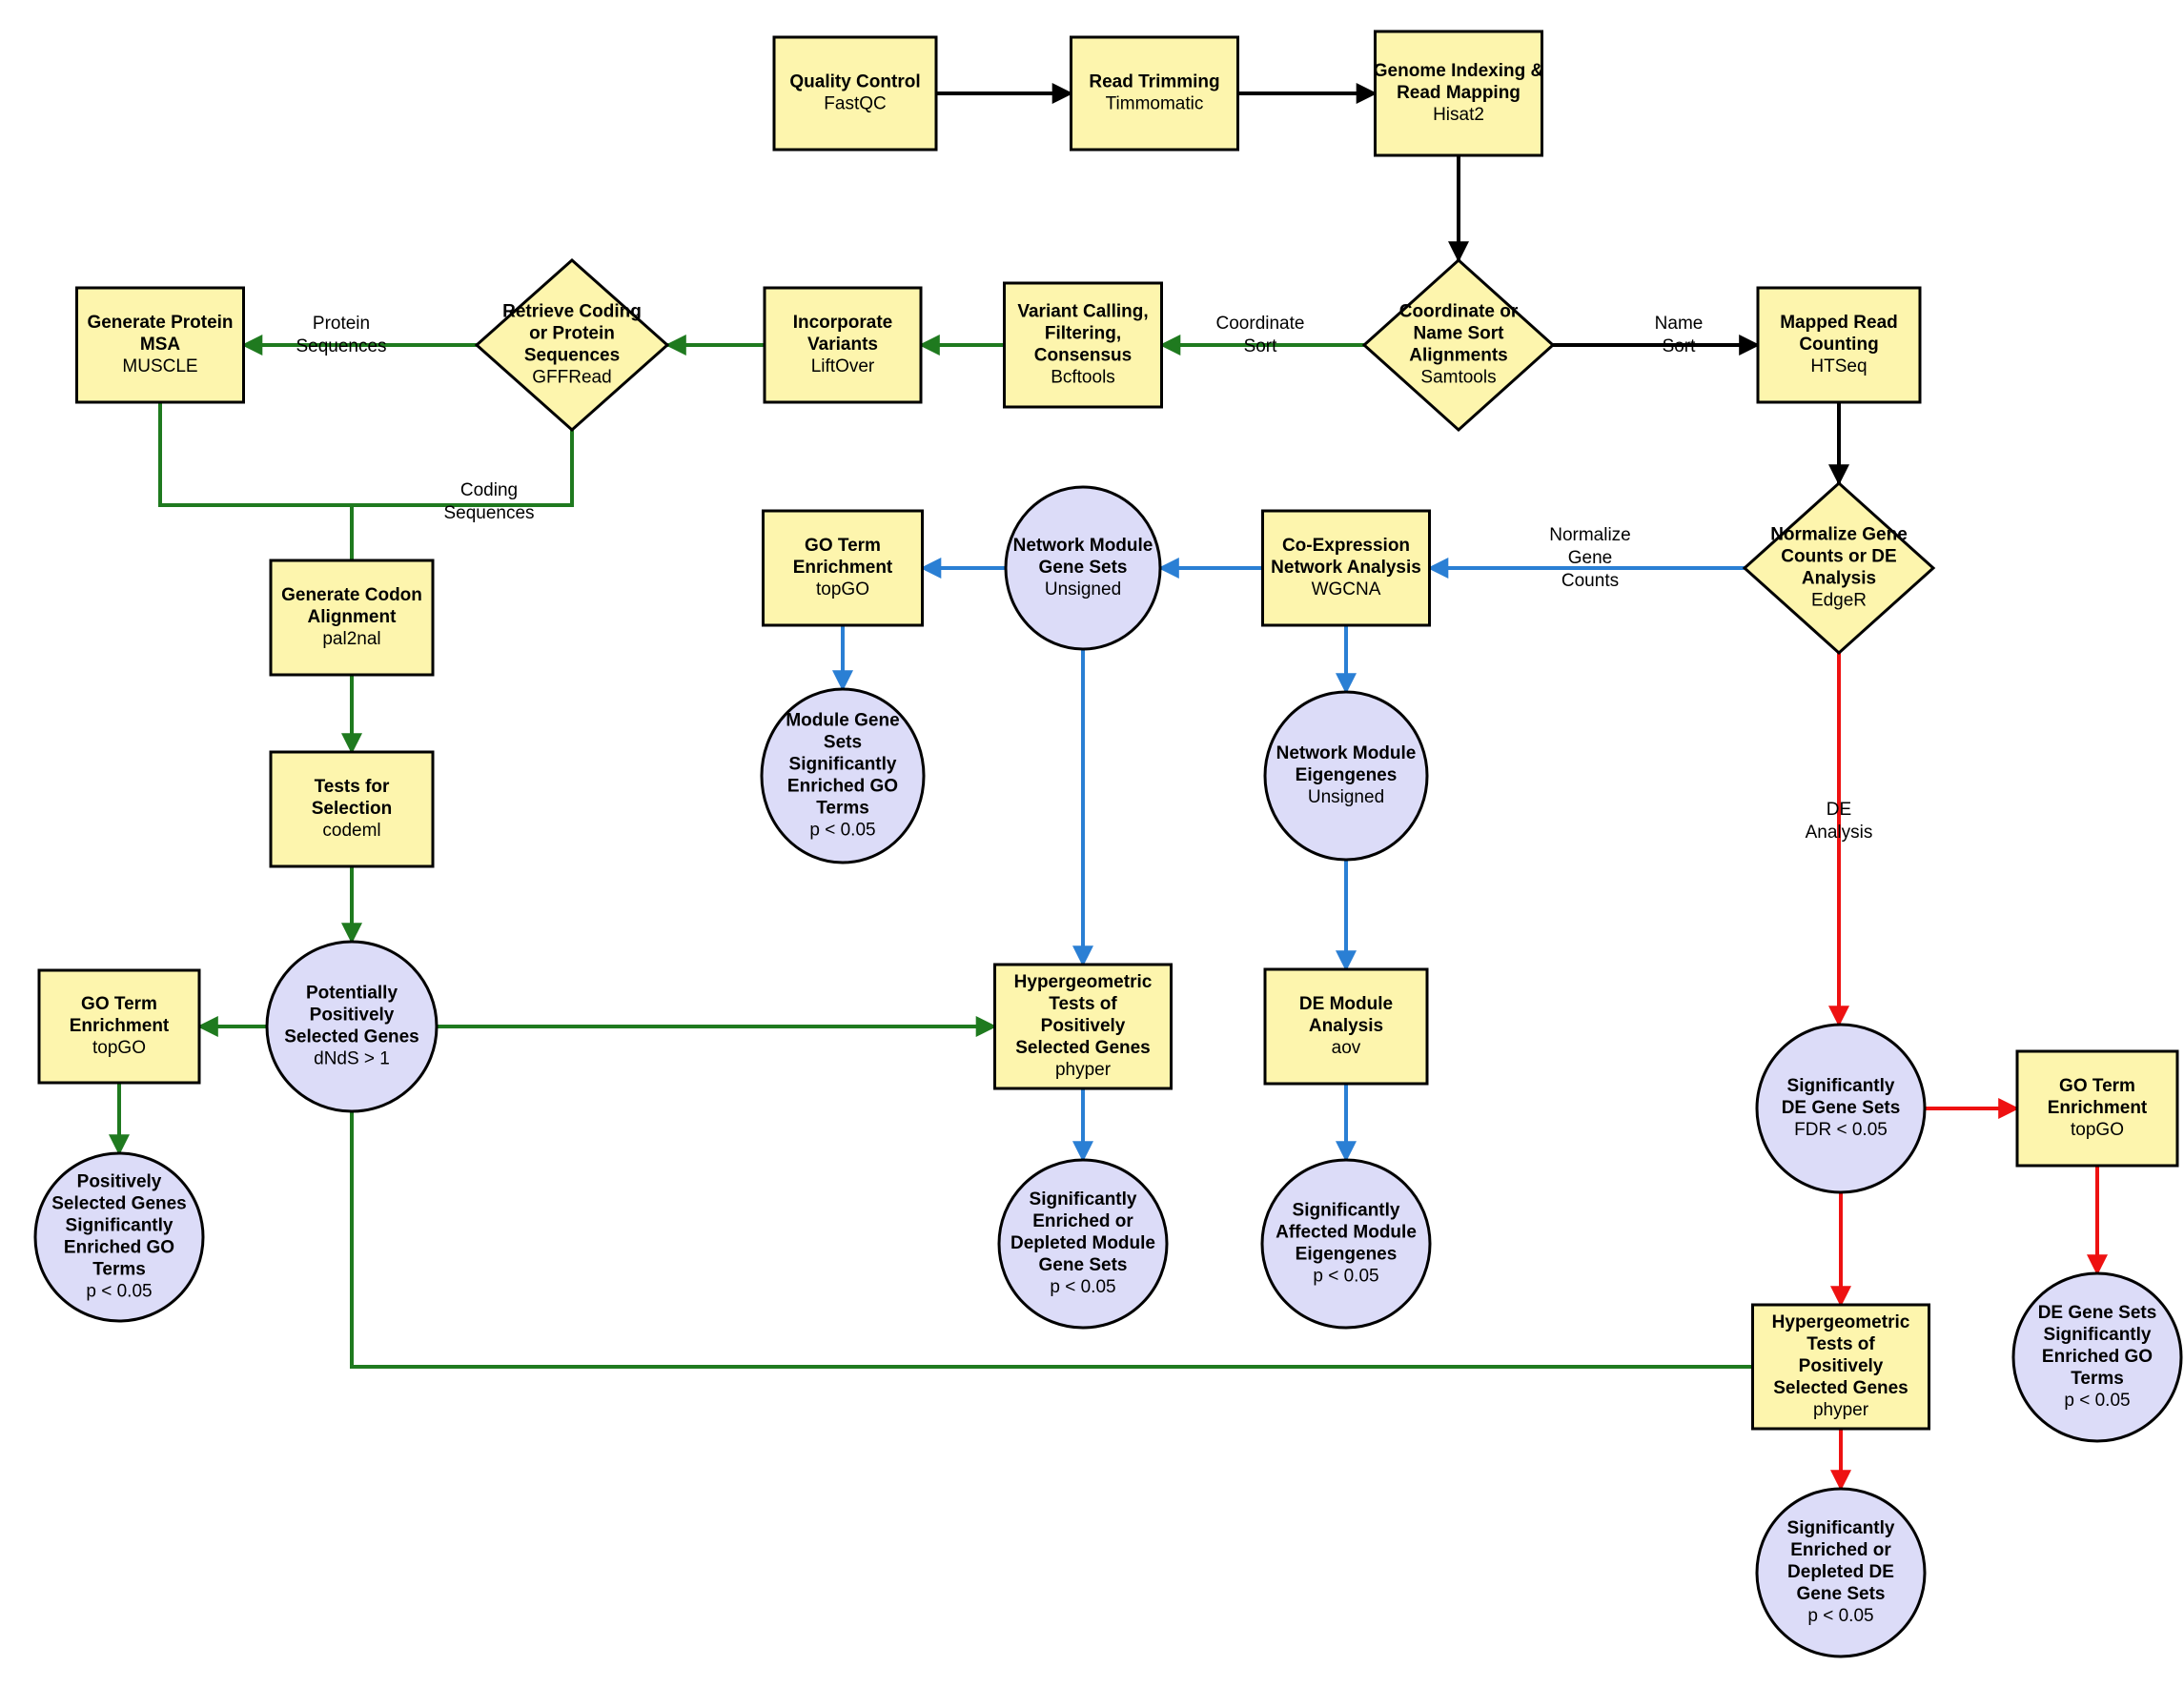 The width and height of the screenshot is (2184, 1687). I want to click on node-title-line: Potentially, so click(352, 994).